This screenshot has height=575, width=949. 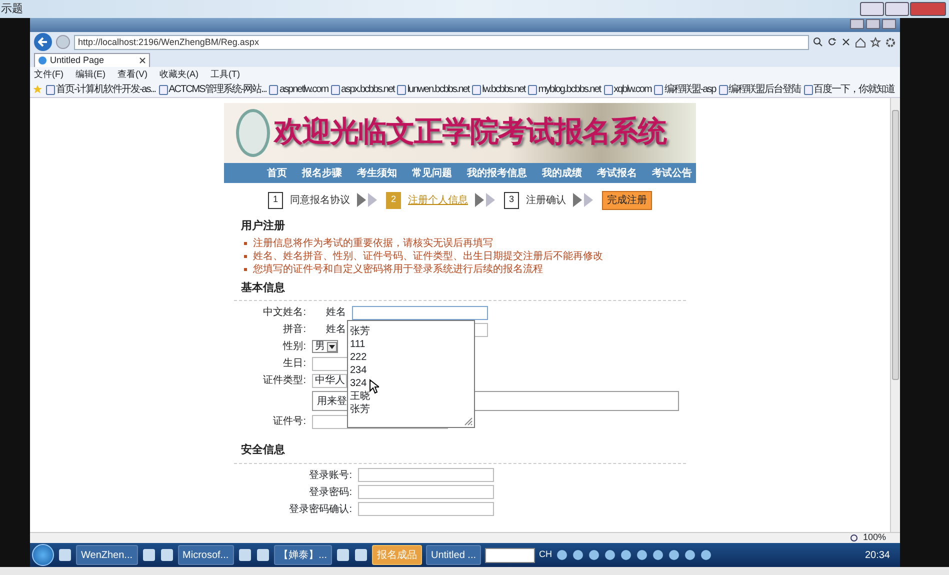 What do you see at coordinates (398, 269) in the screenshot?
I see `notice-text: 您填写的证件号和自定义密码将用于登录系统进行后续的报名流程` at bounding box center [398, 269].